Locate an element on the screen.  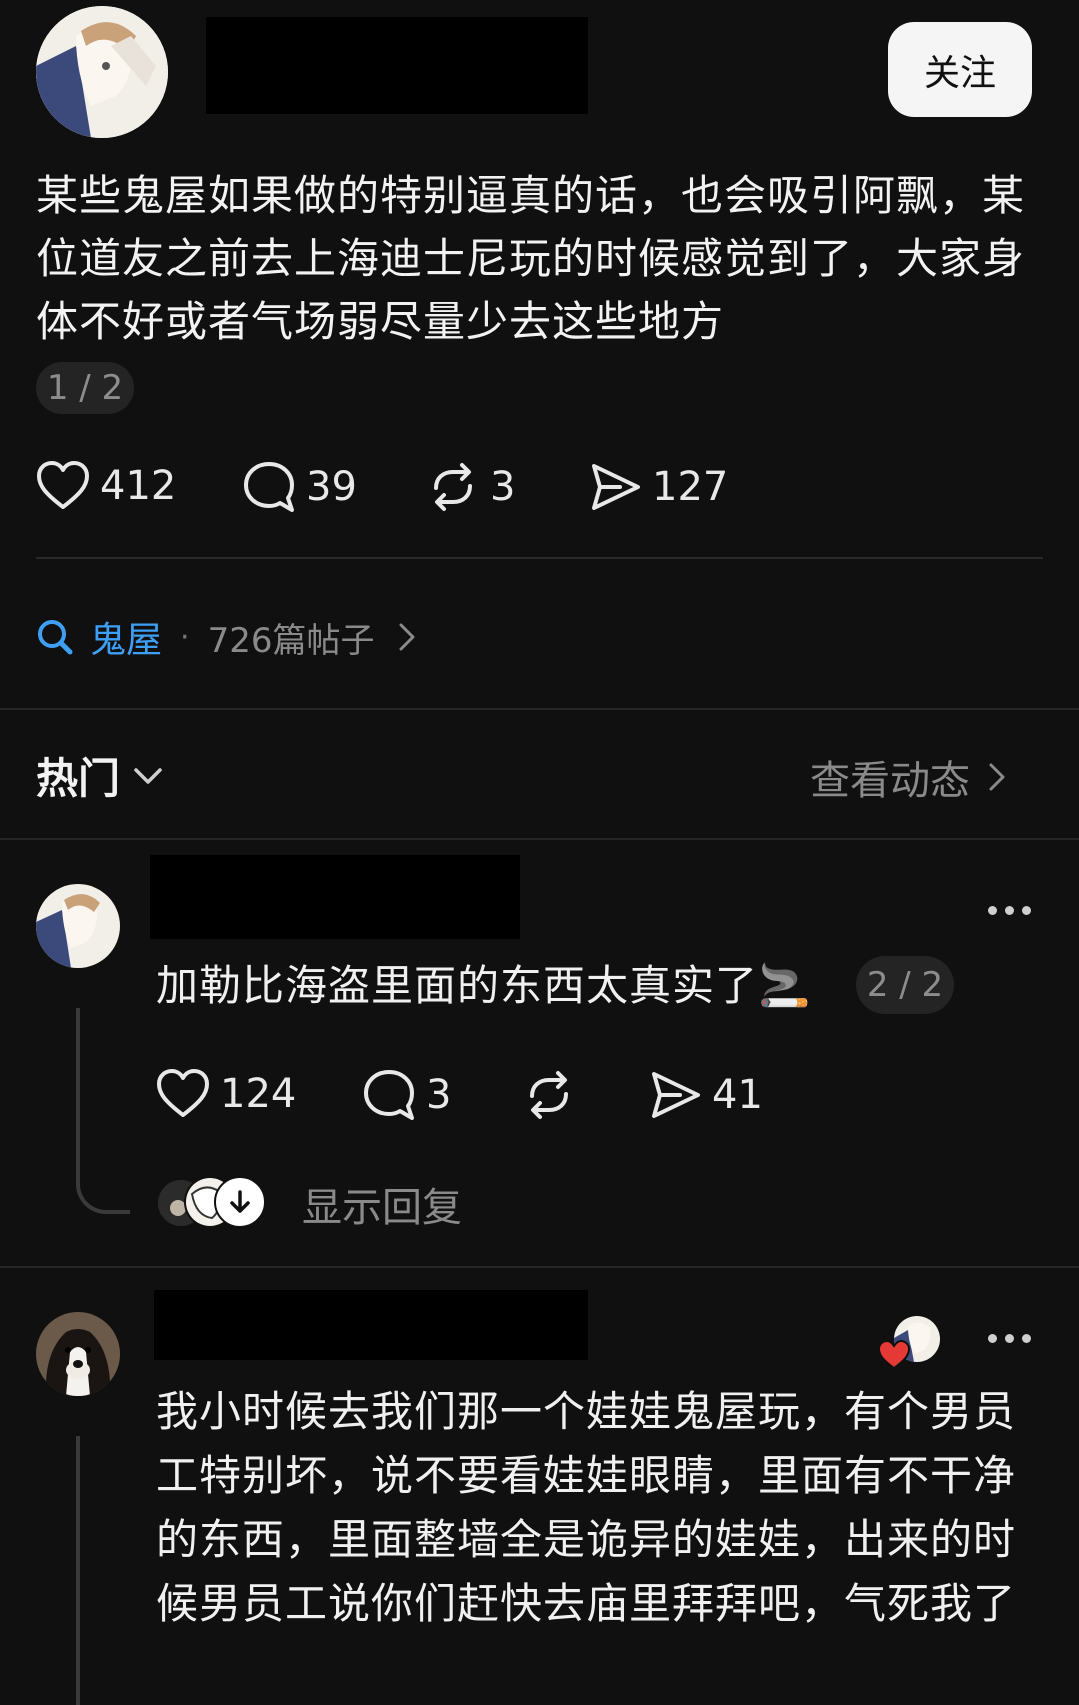
sort-label: 热门 is located at coordinates (78, 778).